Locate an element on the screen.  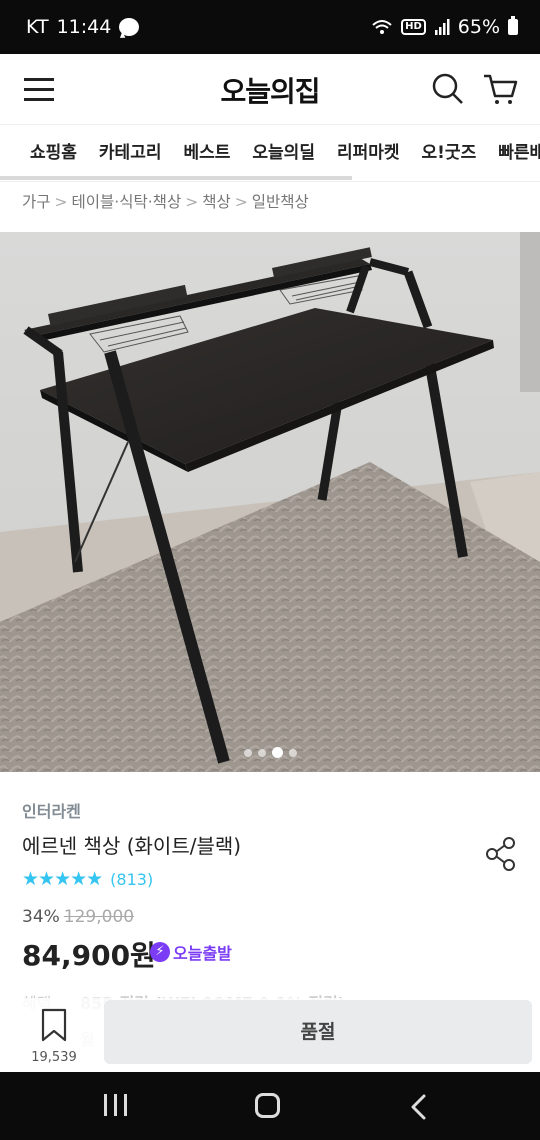
pagination-dot-active is located at coordinates (277, 752).